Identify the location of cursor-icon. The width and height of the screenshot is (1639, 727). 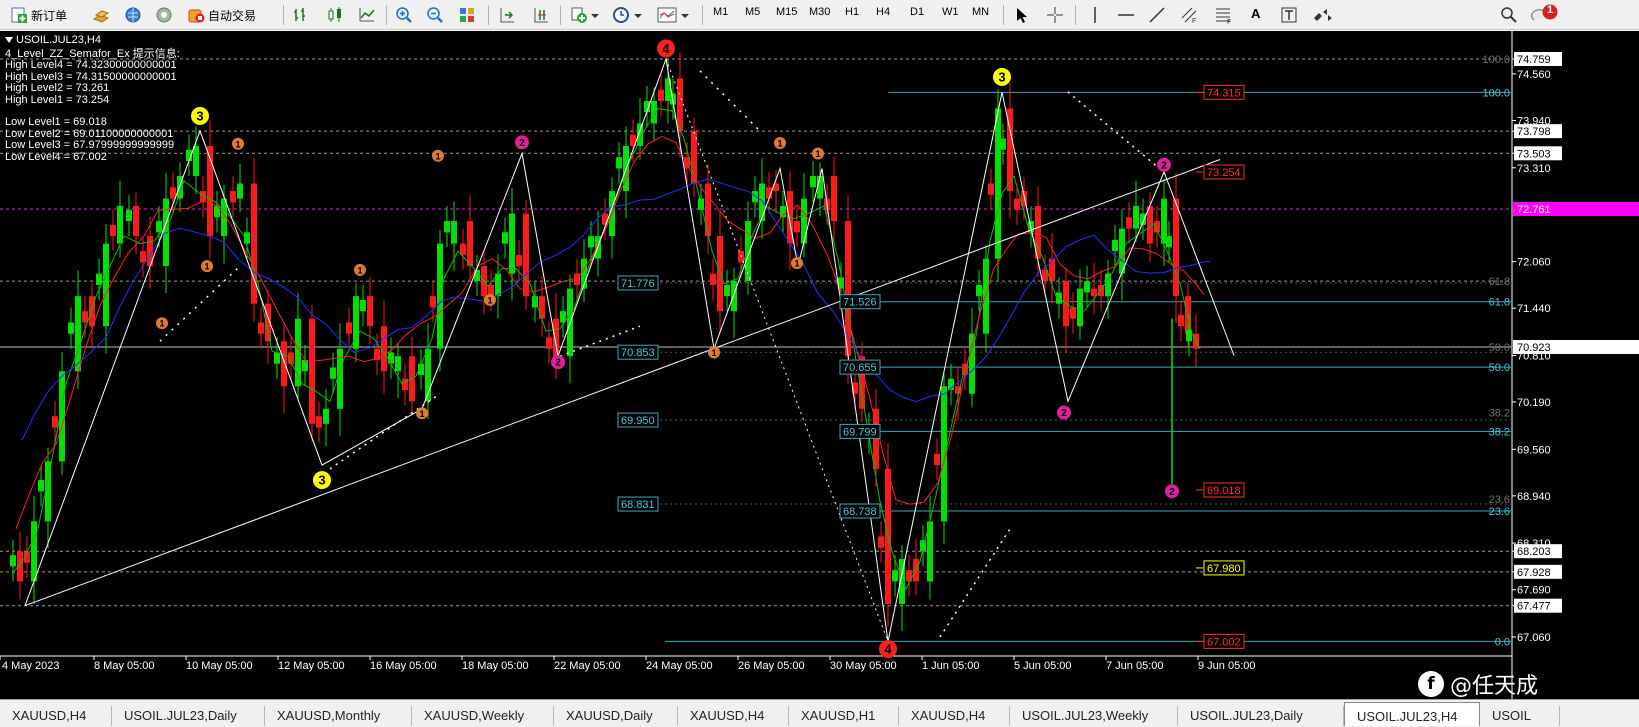
(1022, 15).